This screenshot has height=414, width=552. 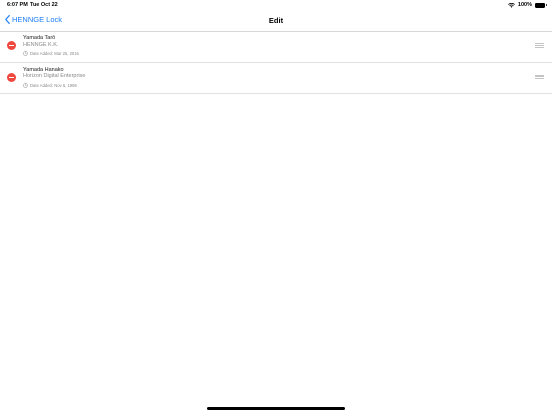 I want to click on account-organization: Horizon Digital Enterprise, so click(x=54, y=76).